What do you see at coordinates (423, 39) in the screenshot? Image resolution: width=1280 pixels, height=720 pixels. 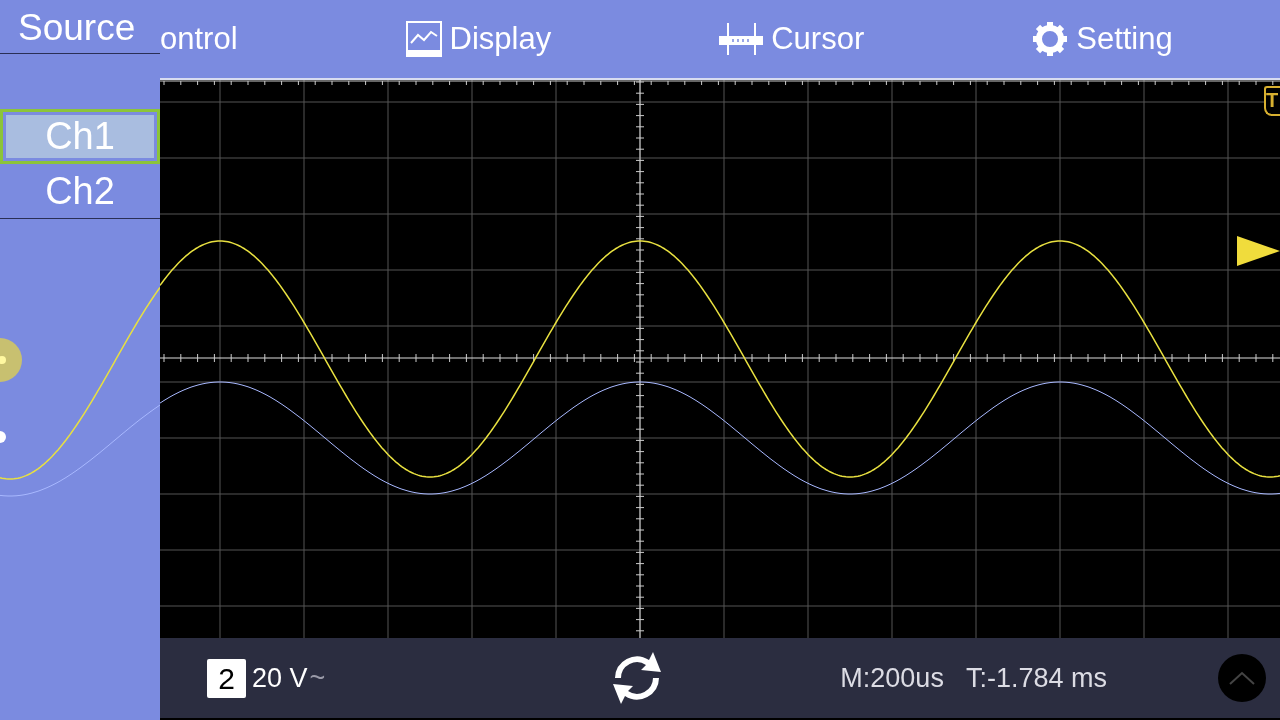 I see `chart-icon` at bounding box center [423, 39].